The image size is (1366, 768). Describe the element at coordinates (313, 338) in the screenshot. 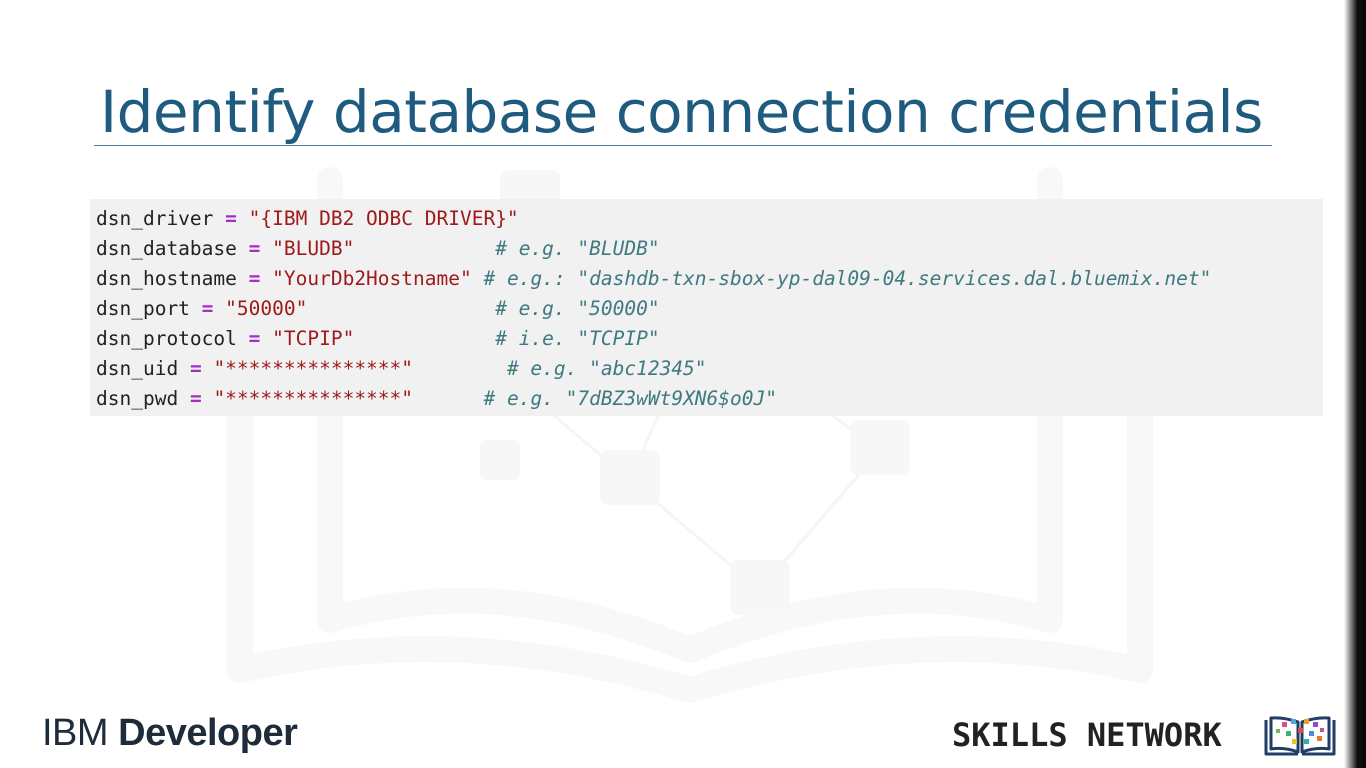

I see `string-value: "TCPIP"` at that location.